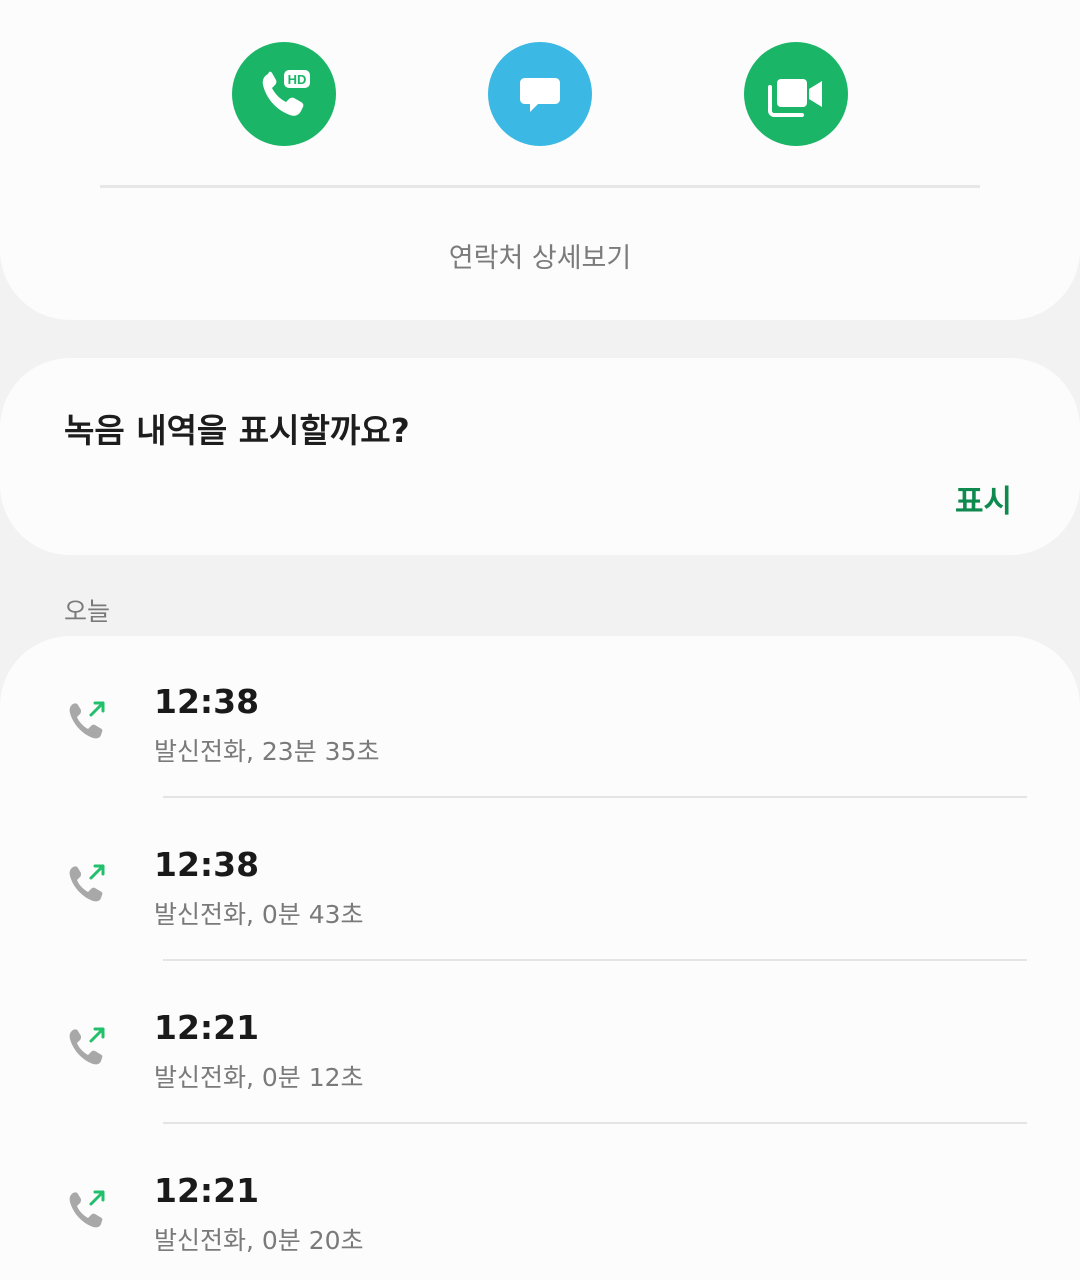  I want to click on phone-hd-icon: HD, so click(286, 93).